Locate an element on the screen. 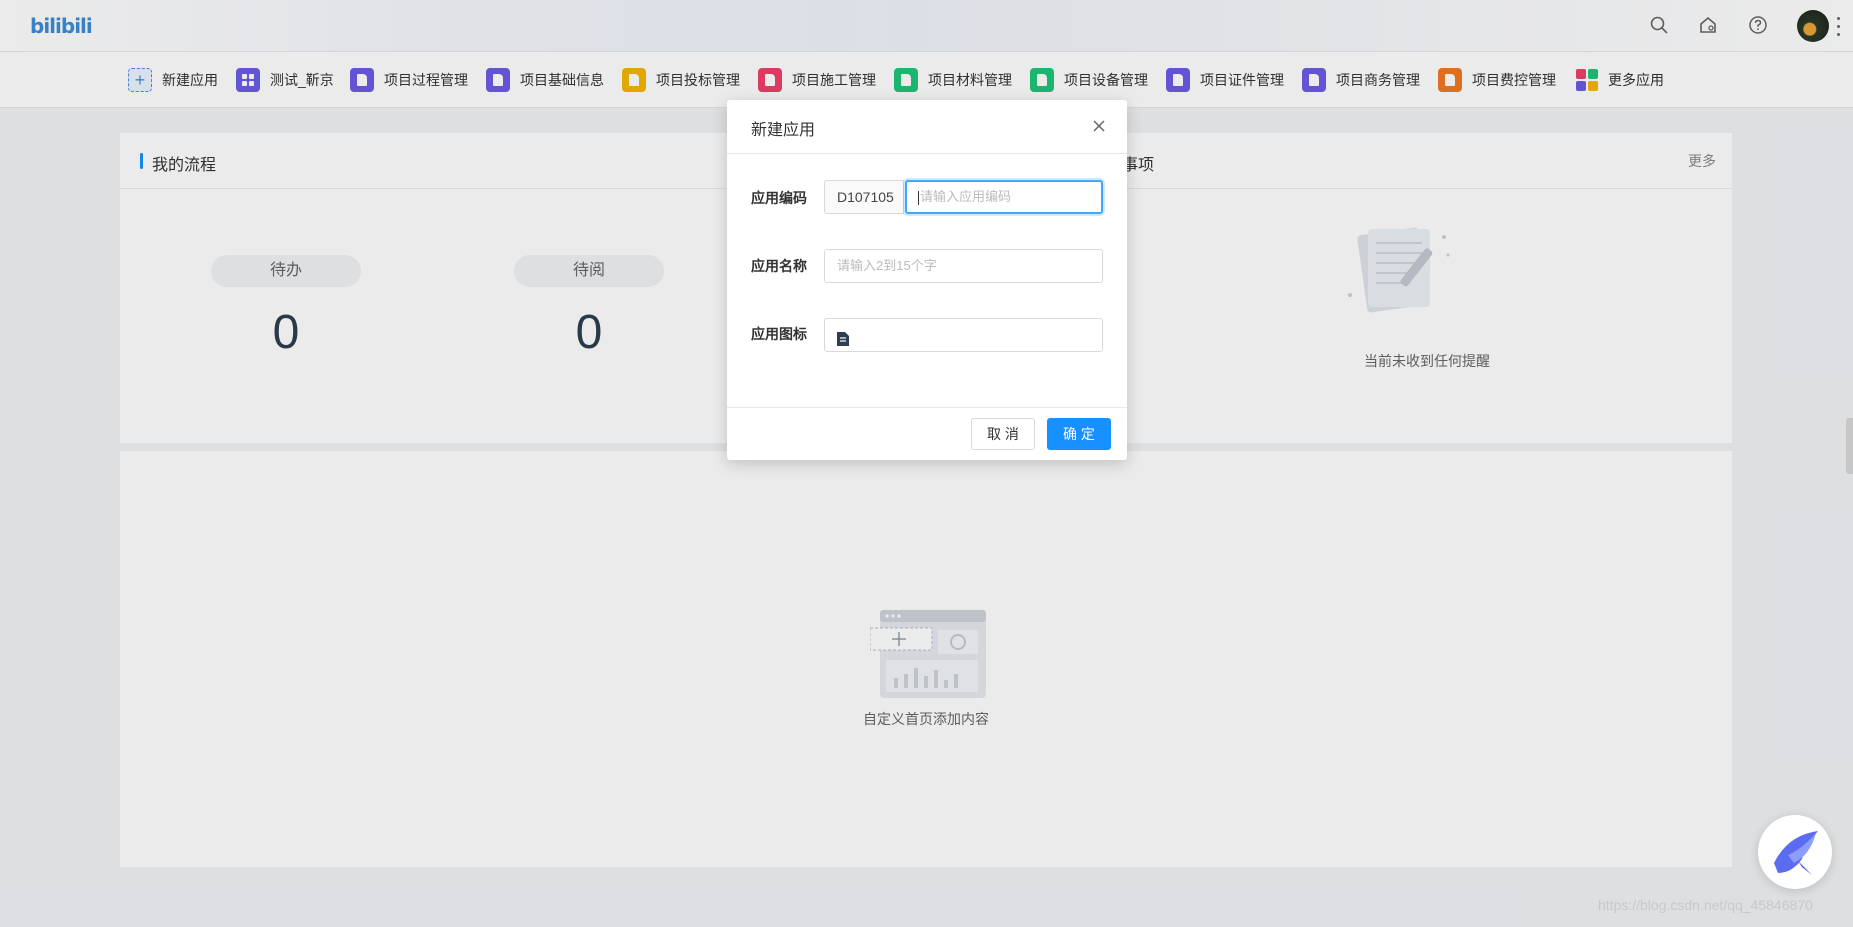  name-input: 请输入2到15个字 is located at coordinates (963, 266).